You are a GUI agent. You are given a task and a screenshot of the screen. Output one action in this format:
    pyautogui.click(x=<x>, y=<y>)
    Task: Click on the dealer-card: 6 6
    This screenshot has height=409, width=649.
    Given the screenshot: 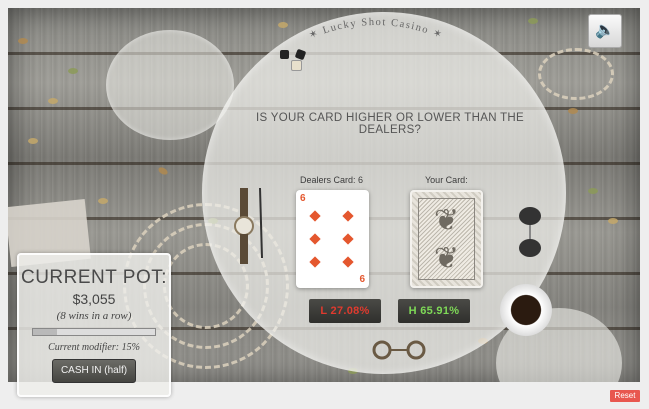 What is the action you would take?
    pyautogui.click(x=332, y=239)
    